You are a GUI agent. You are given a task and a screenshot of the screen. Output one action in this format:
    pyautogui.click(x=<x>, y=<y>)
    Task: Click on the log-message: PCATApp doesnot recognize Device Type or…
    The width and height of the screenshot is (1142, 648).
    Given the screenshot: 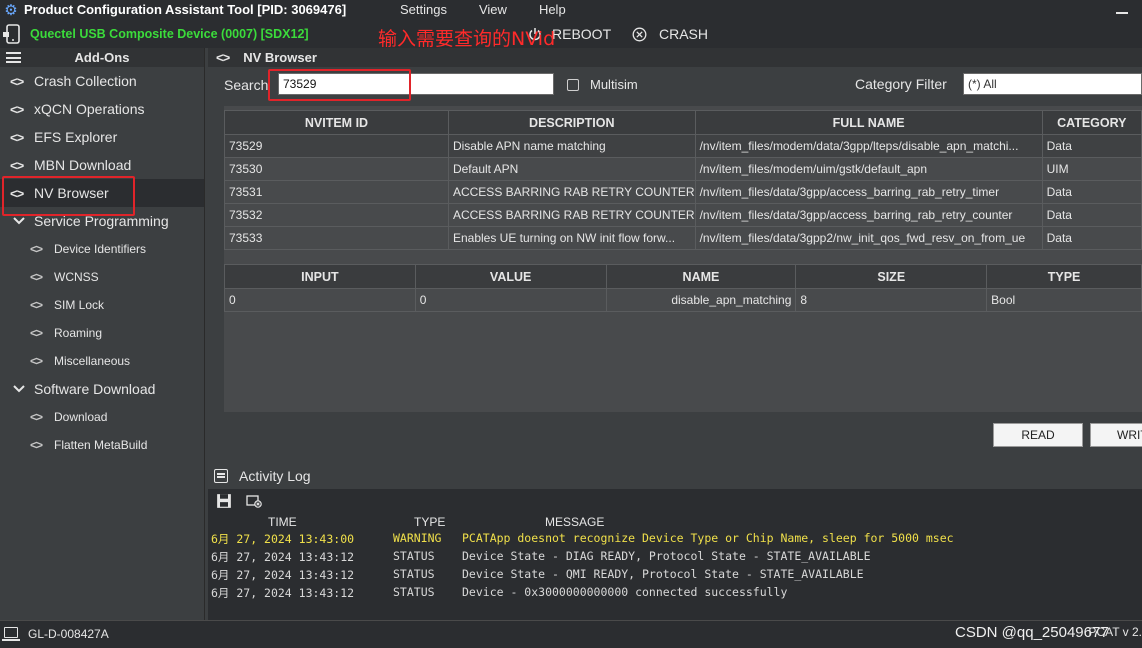 What is the action you would take?
    pyautogui.click(x=708, y=538)
    